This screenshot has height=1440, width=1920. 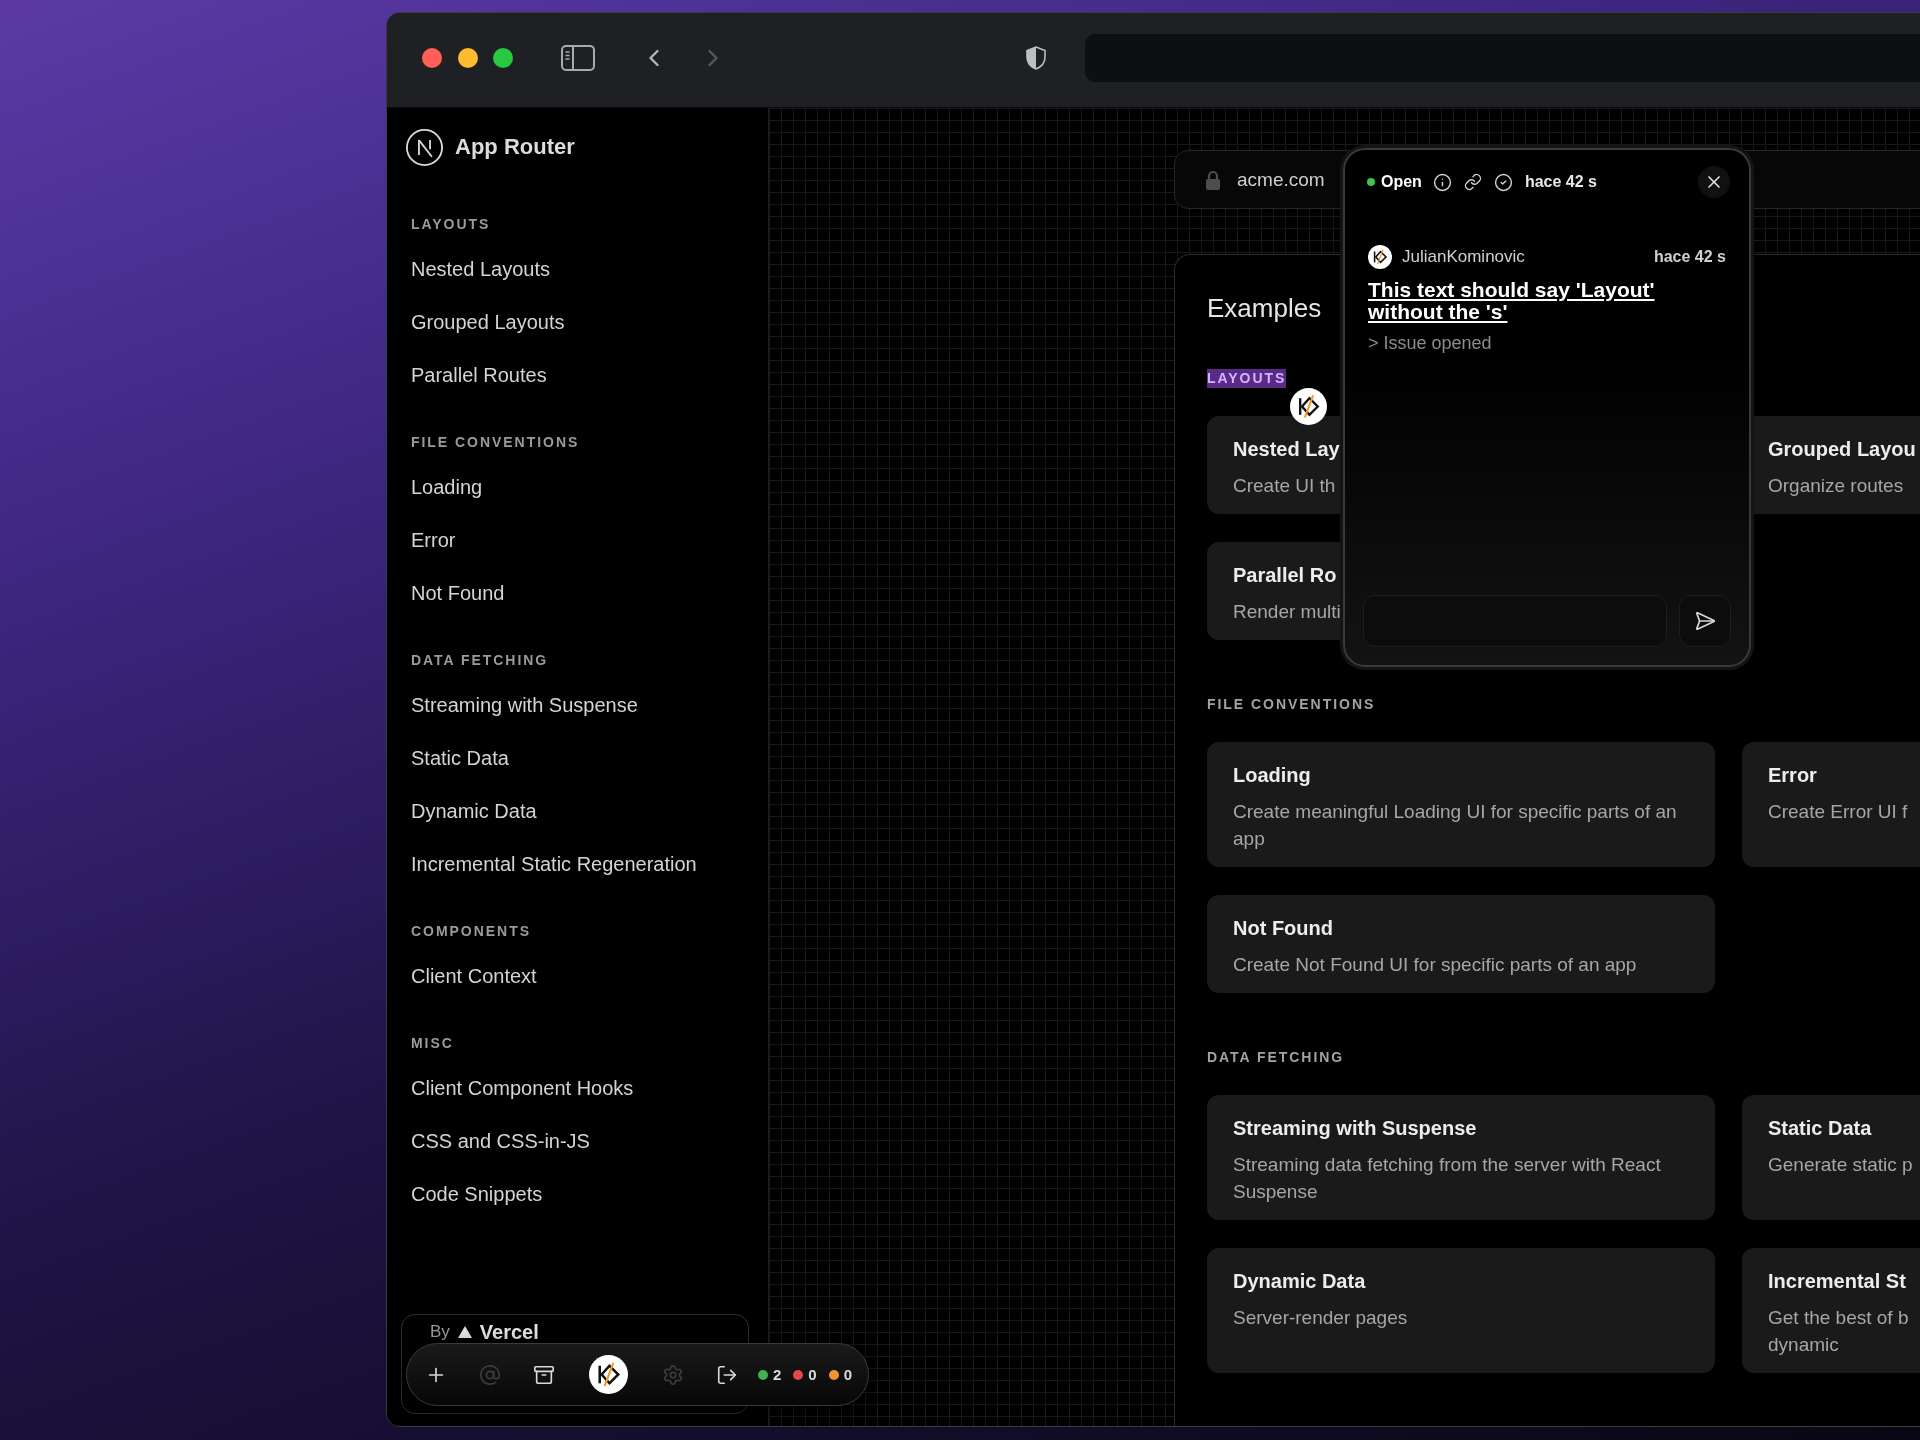 I want to click on link-icon, so click(x=1472, y=182).